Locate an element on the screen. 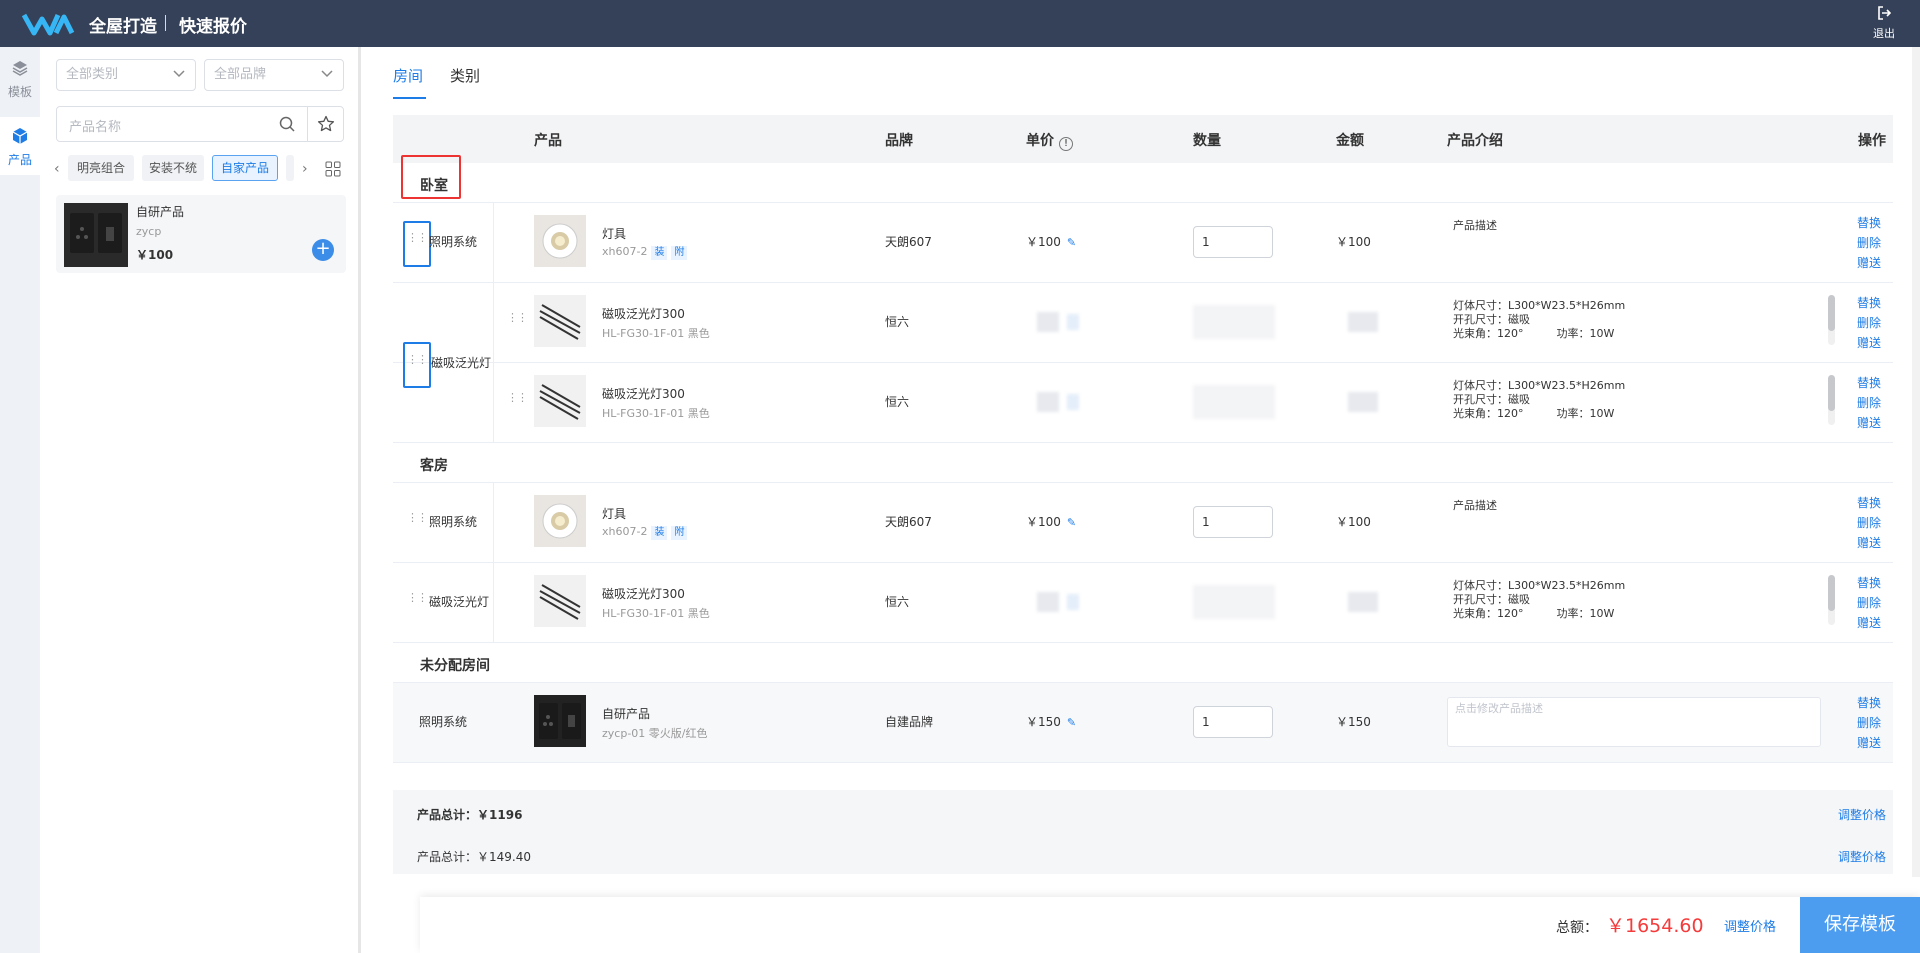 The height and width of the screenshot is (953, 1920). desc-line: 光束角：120° 功率：10W is located at coordinates (1534, 413).